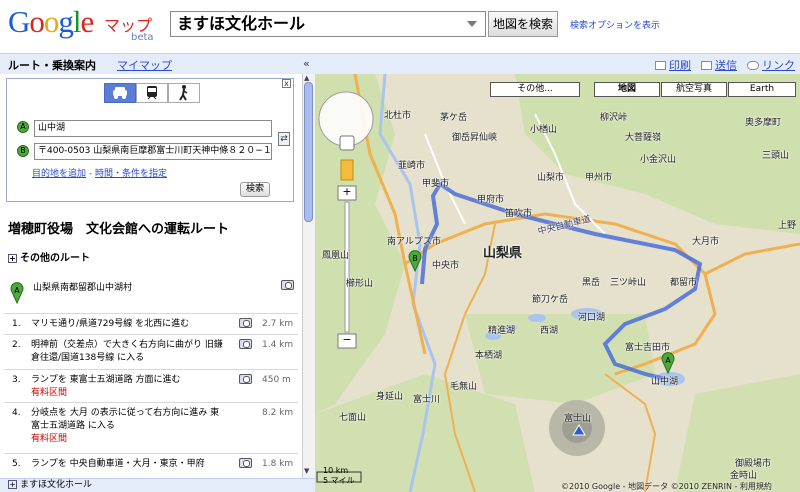 The image size is (800, 492). I want to click on scale-km: 10 km, so click(336, 470).